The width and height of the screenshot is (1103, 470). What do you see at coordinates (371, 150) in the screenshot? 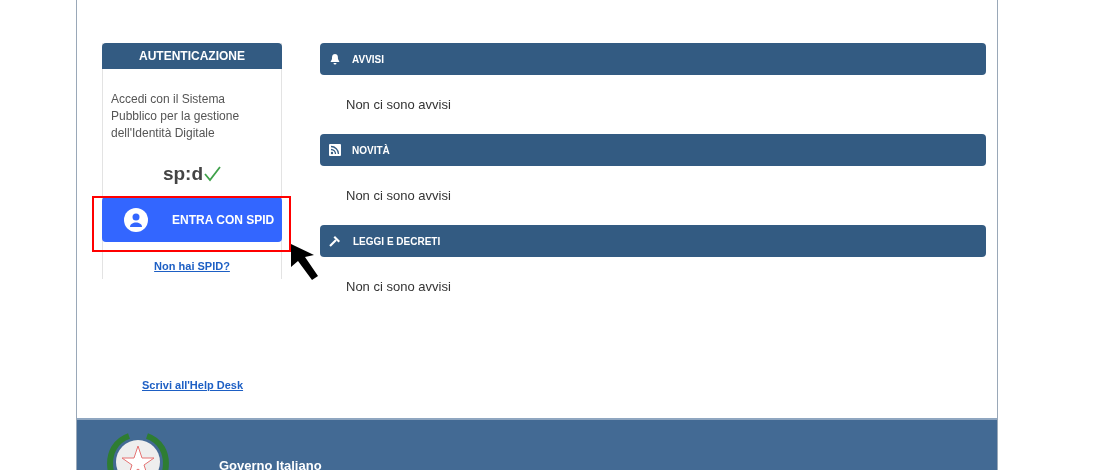
I see `section-title: NOVITÀ` at bounding box center [371, 150].